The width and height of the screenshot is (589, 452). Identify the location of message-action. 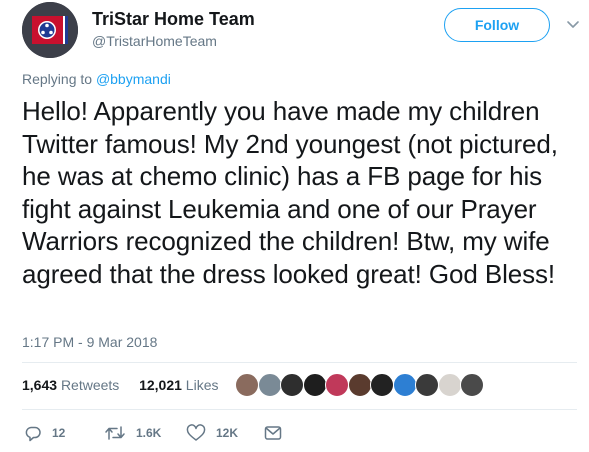
(273, 433).